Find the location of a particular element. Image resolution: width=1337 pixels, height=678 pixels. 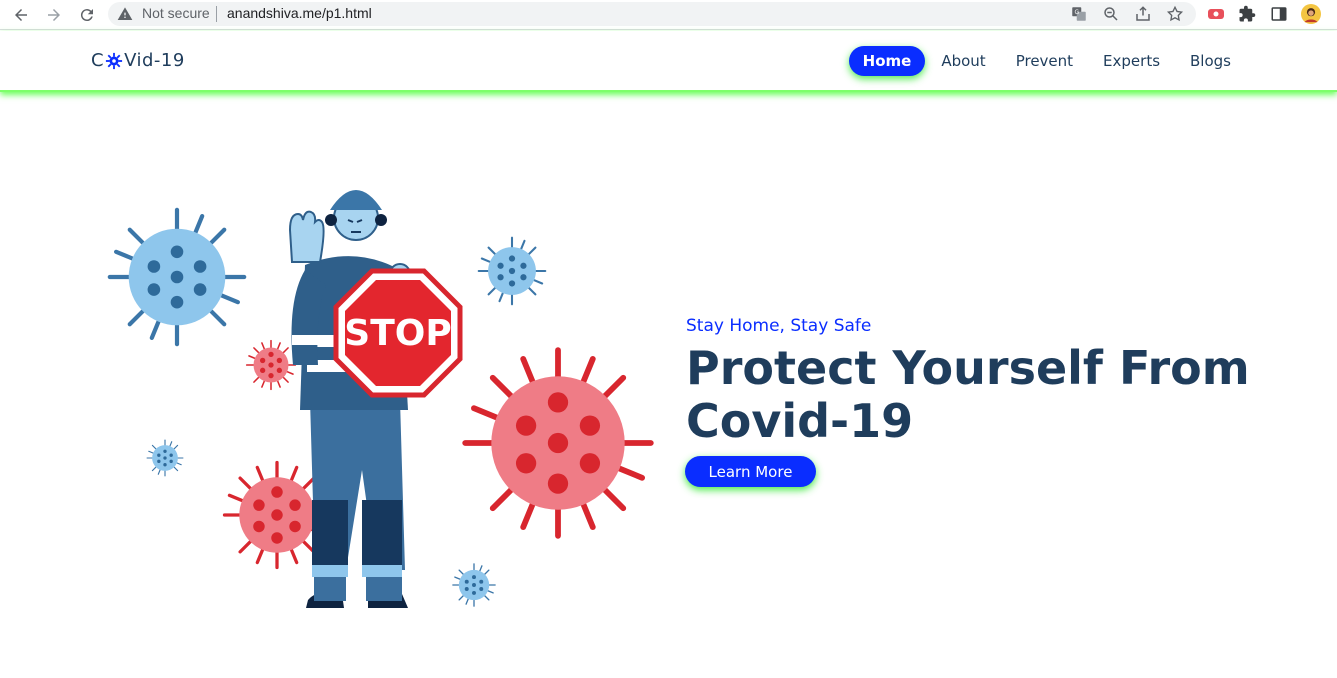

security-label: Not secure is located at coordinates (176, 13).